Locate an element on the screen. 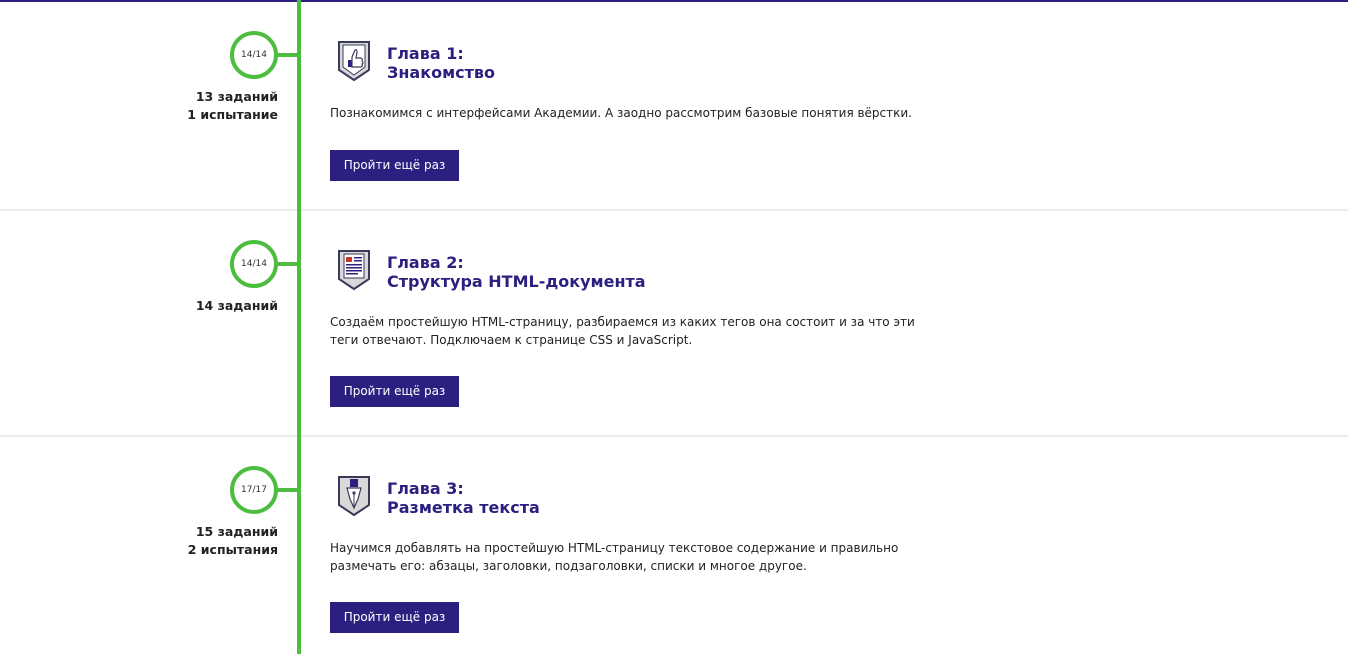 The height and width of the screenshot is (654, 1348). tasks-count: 13 заданий is located at coordinates (236, 96).